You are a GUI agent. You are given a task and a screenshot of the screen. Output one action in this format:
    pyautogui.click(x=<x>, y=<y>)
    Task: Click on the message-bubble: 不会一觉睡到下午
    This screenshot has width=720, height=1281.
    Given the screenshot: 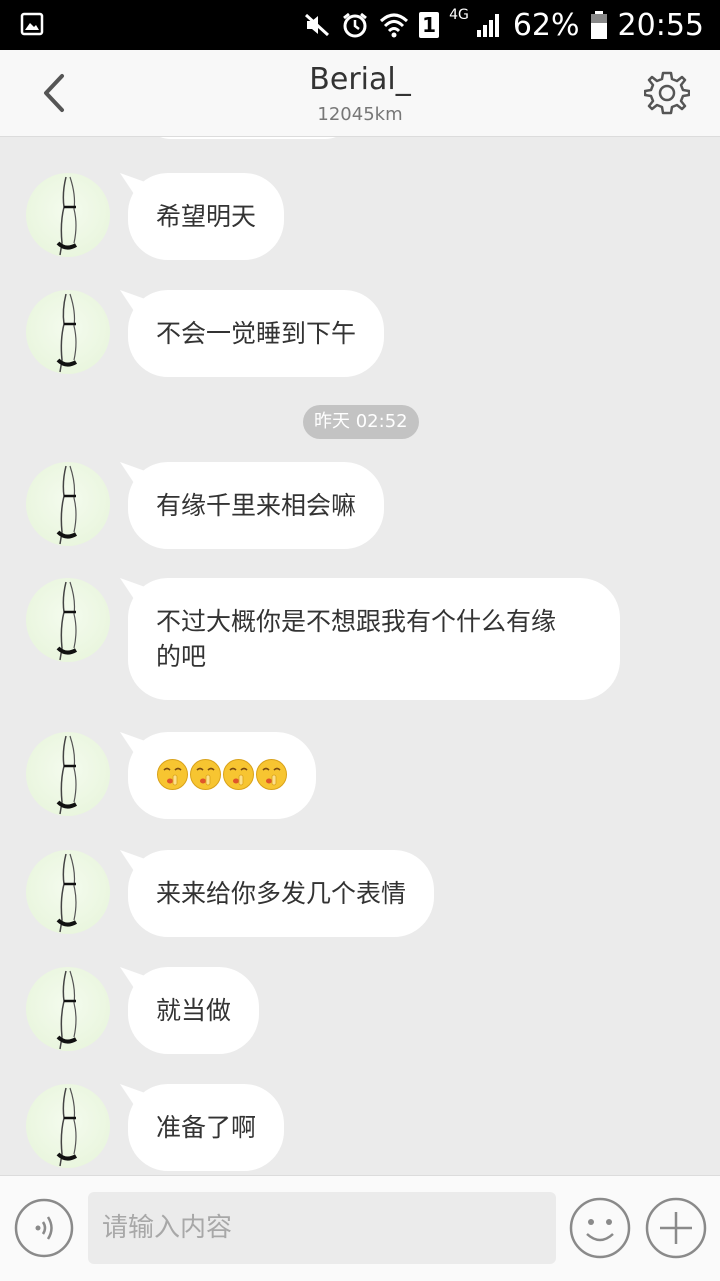 What is the action you would take?
    pyautogui.click(x=256, y=333)
    